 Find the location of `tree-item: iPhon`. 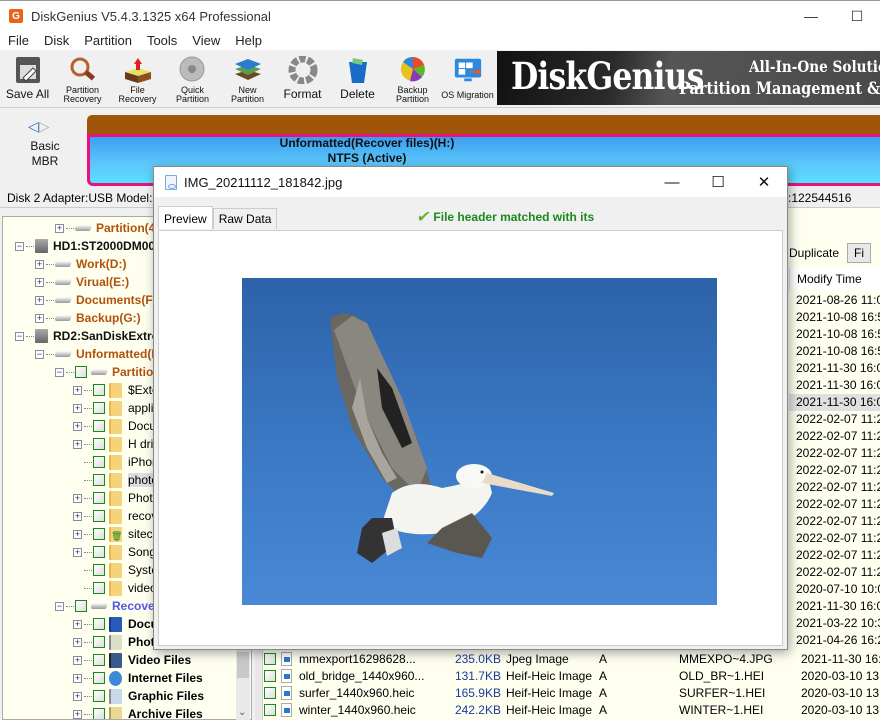

tree-item: iPhon is located at coordinates (116, 462).